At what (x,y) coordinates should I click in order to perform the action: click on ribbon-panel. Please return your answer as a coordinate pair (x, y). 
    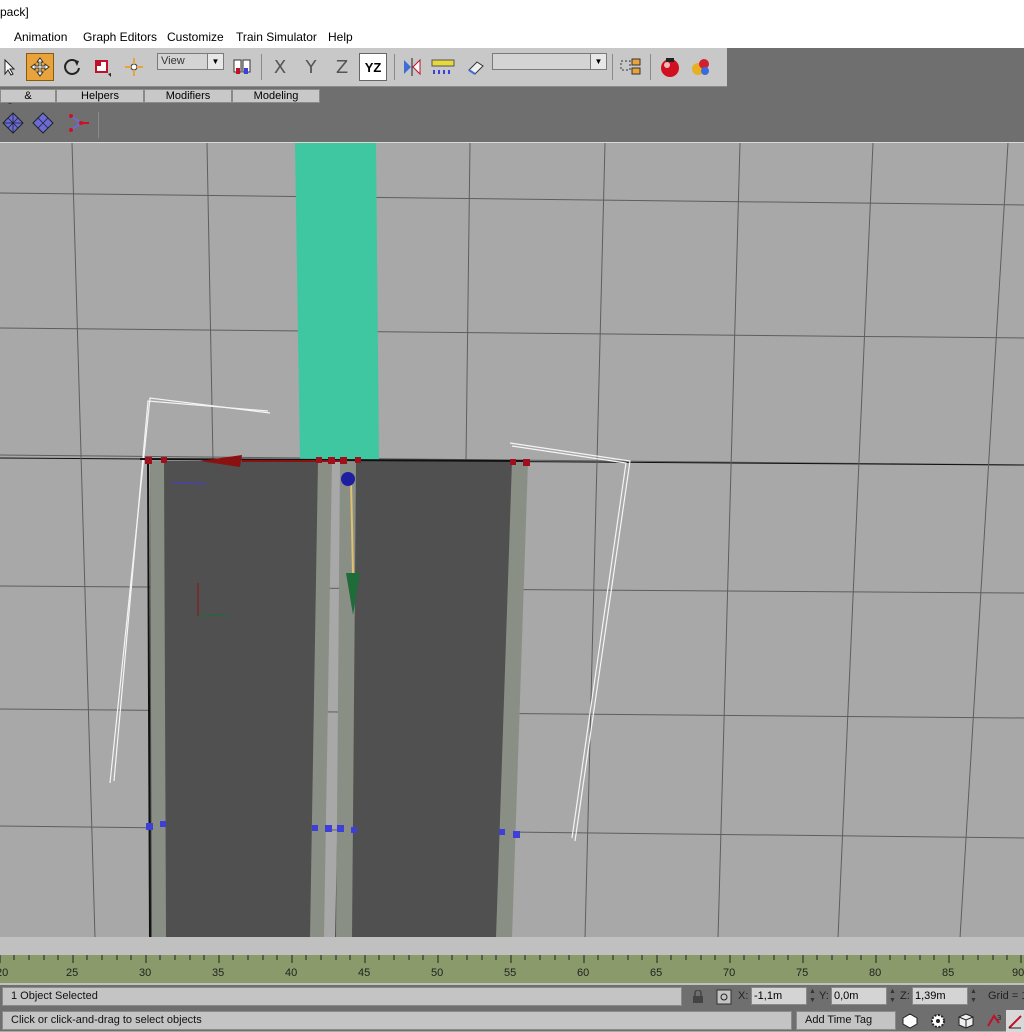
    Looking at the image, I should click on (512, 123).